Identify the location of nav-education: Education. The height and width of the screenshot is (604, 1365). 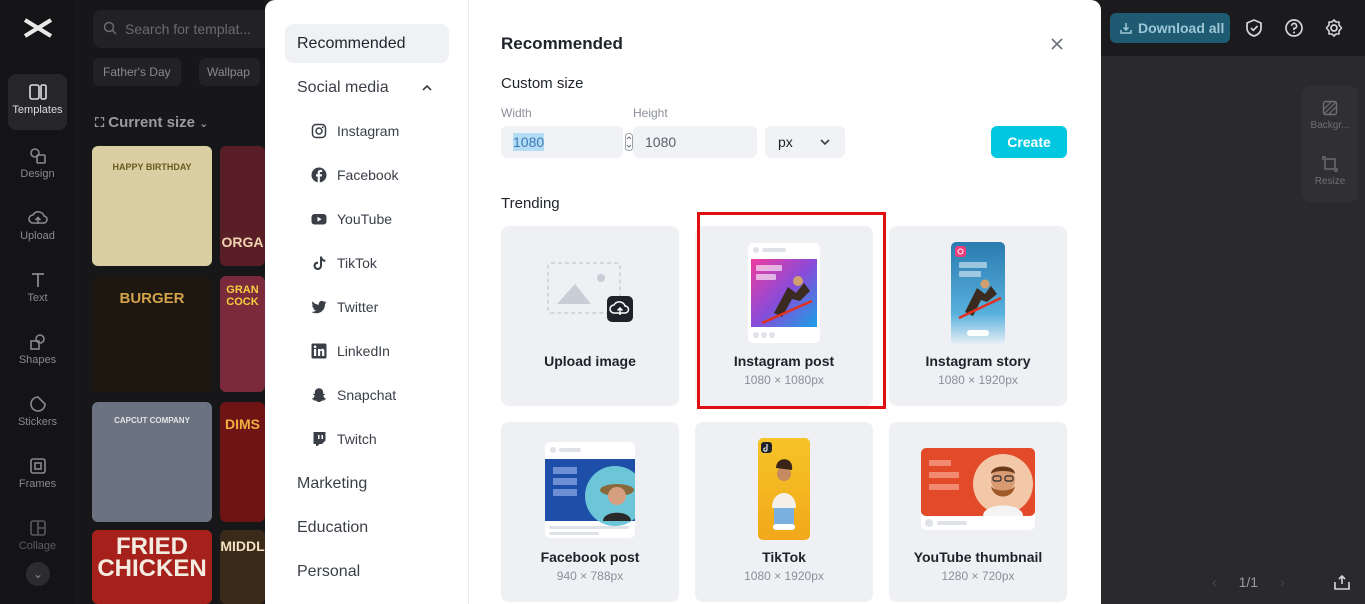
(367, 527).